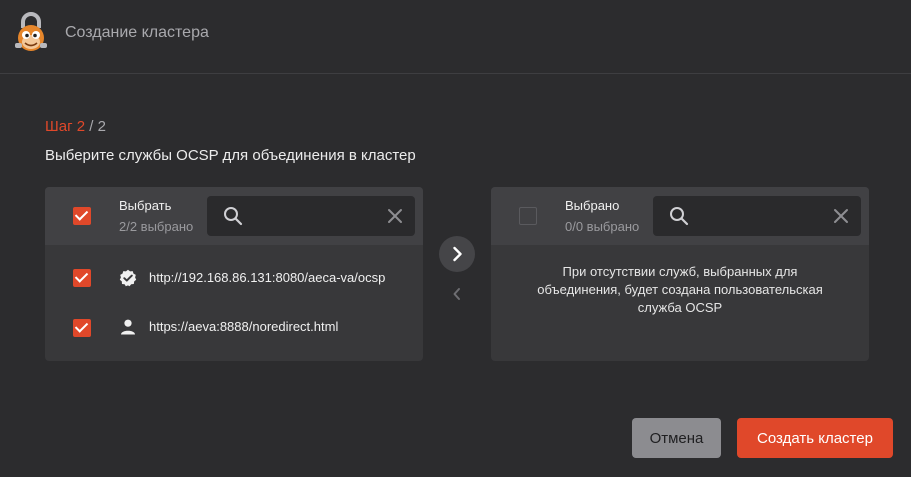 This screenshot has height=477, width=911. Describe the element at coordinates (815, 438) in the screenshot. I see `create-cluster-button: Создать кластер` at that location.